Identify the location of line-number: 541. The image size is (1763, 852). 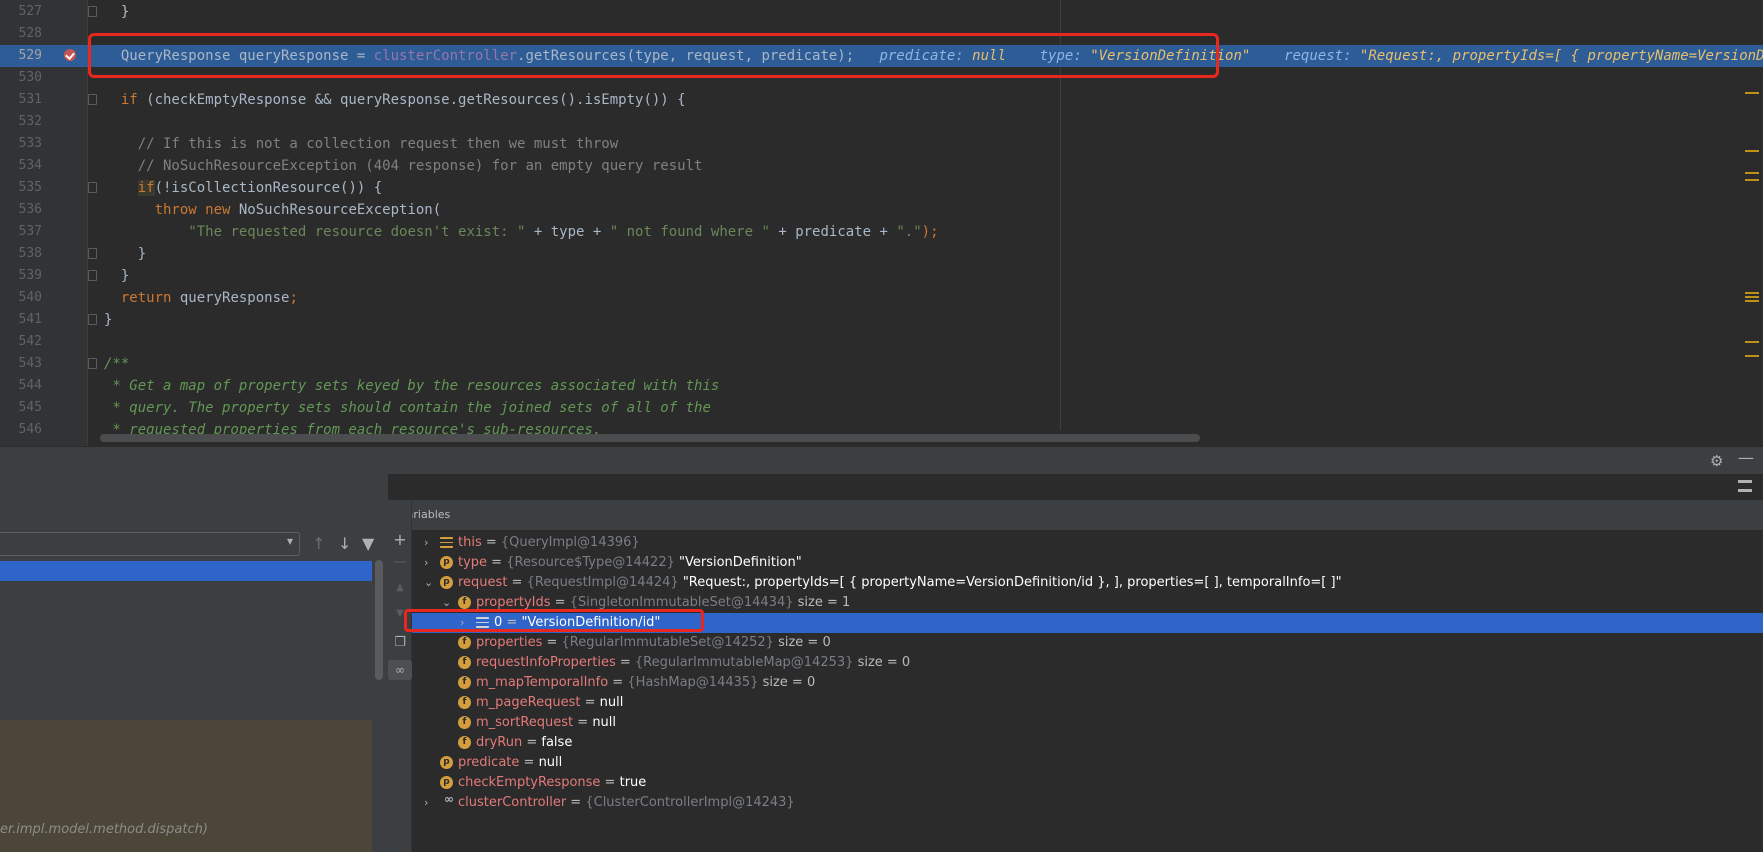
(21, 320).